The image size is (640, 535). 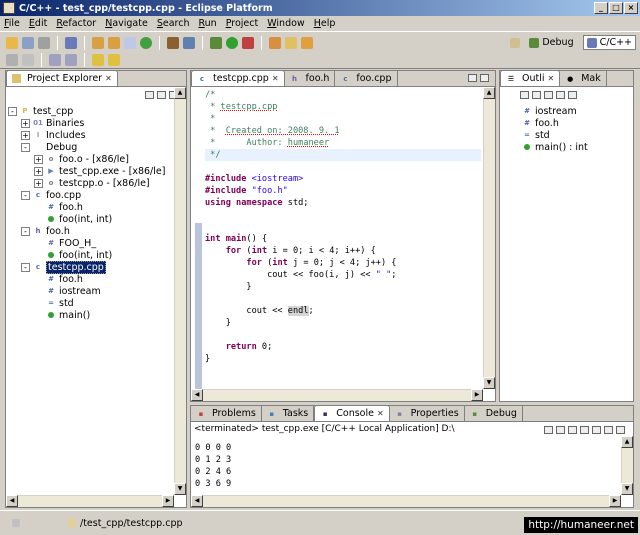 I want to click on tree-item: +01 Binaries, so click(x=96, y=123).